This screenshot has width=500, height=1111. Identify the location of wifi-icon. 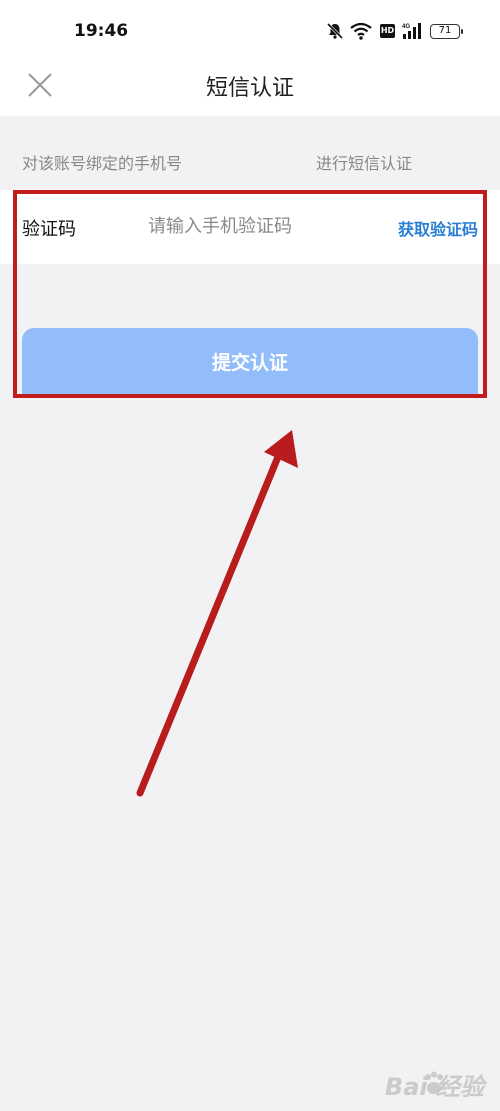
(361, 31).